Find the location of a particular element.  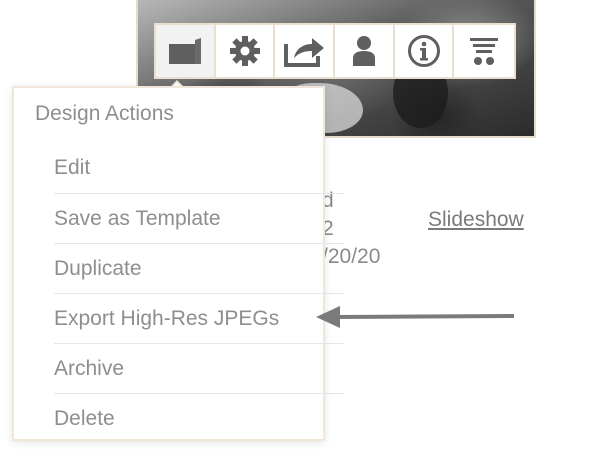

share-button is located at coordinates (305, 51).